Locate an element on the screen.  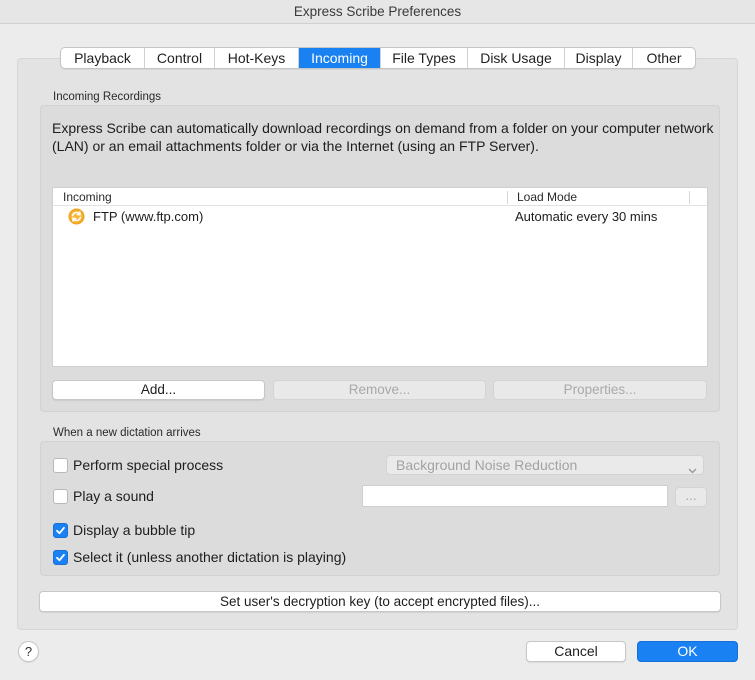
incoming-recordings-group-label: Incoming Recordings is located at coordinates (107, 97).